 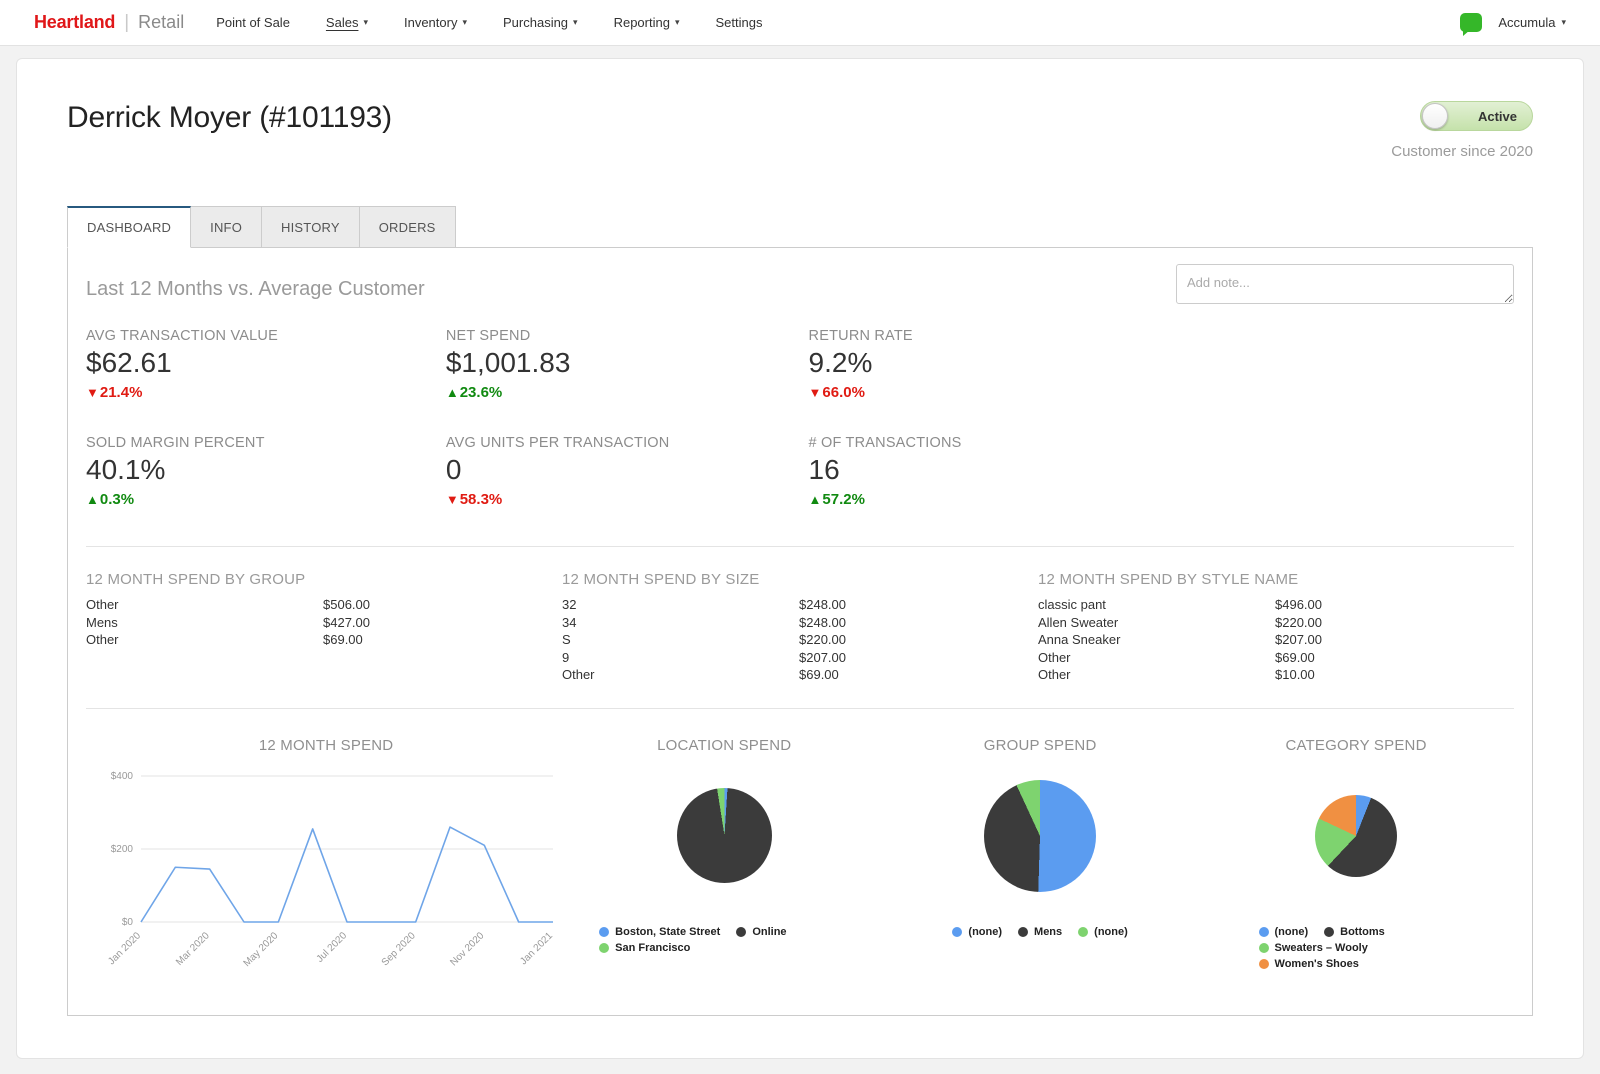 I want to click on tab-bar: DASHBOARD INFO HISTORY ORDERS, so click(x=800, y=227).